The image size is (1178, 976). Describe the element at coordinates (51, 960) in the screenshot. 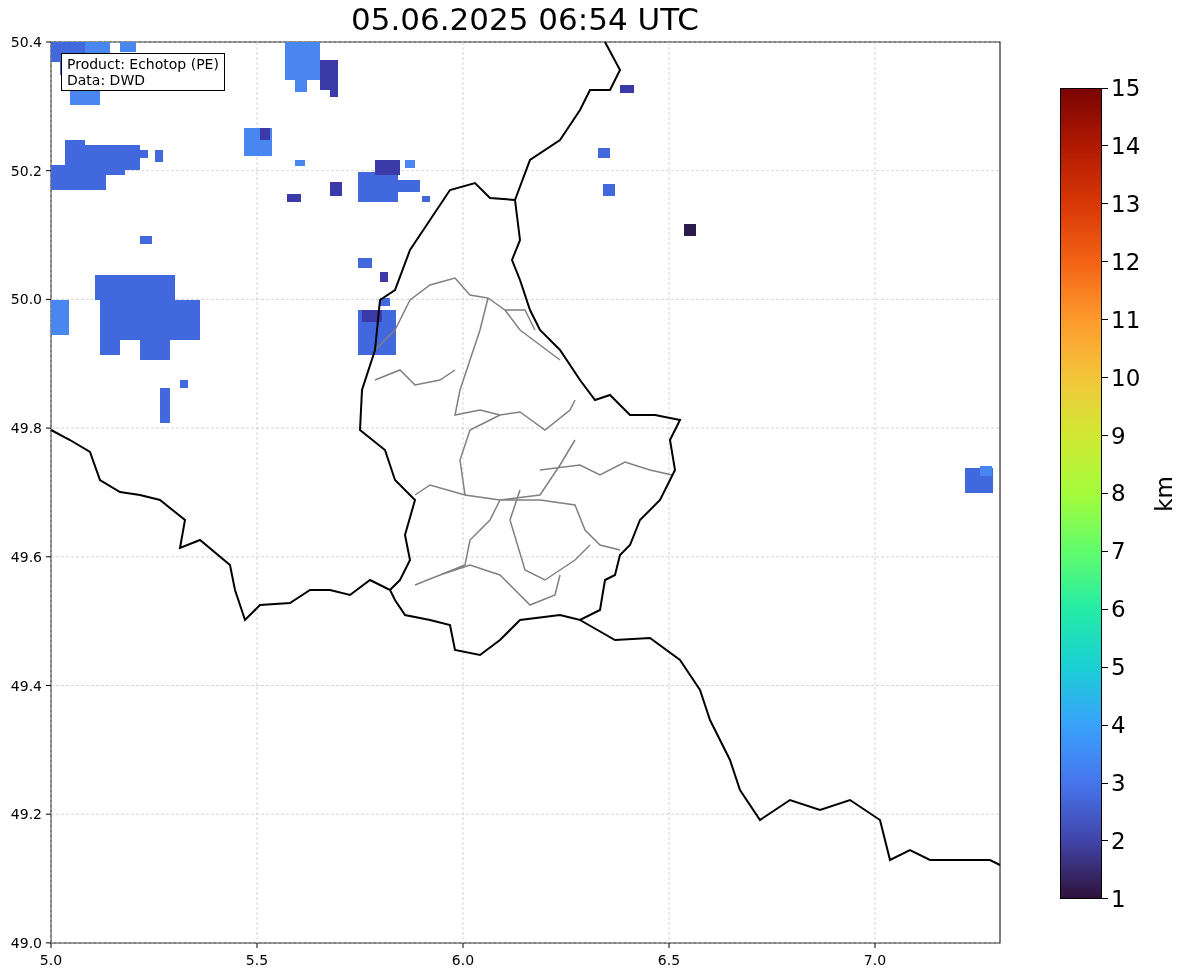

I see `longitude-label: 5.0` at that location.